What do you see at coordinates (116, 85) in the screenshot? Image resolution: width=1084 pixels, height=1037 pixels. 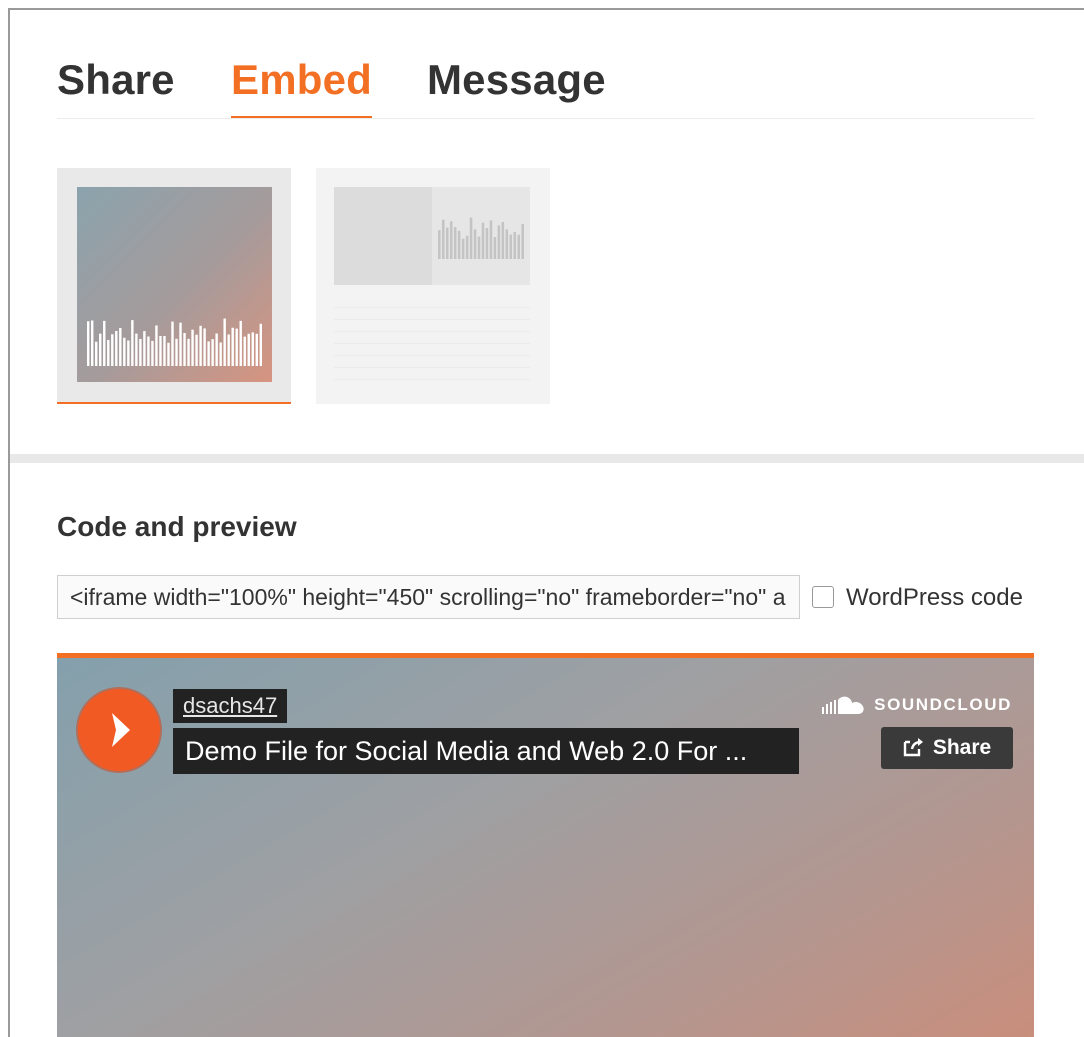 I see `tab-share: Share` at bounding box center [116, 85].